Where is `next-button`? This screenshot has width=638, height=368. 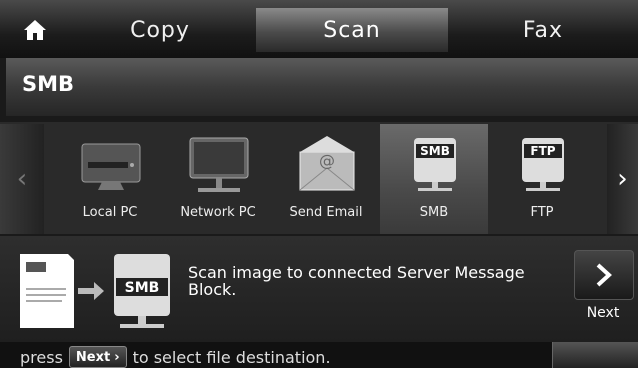
next-button is located at coordinates (604, 275).